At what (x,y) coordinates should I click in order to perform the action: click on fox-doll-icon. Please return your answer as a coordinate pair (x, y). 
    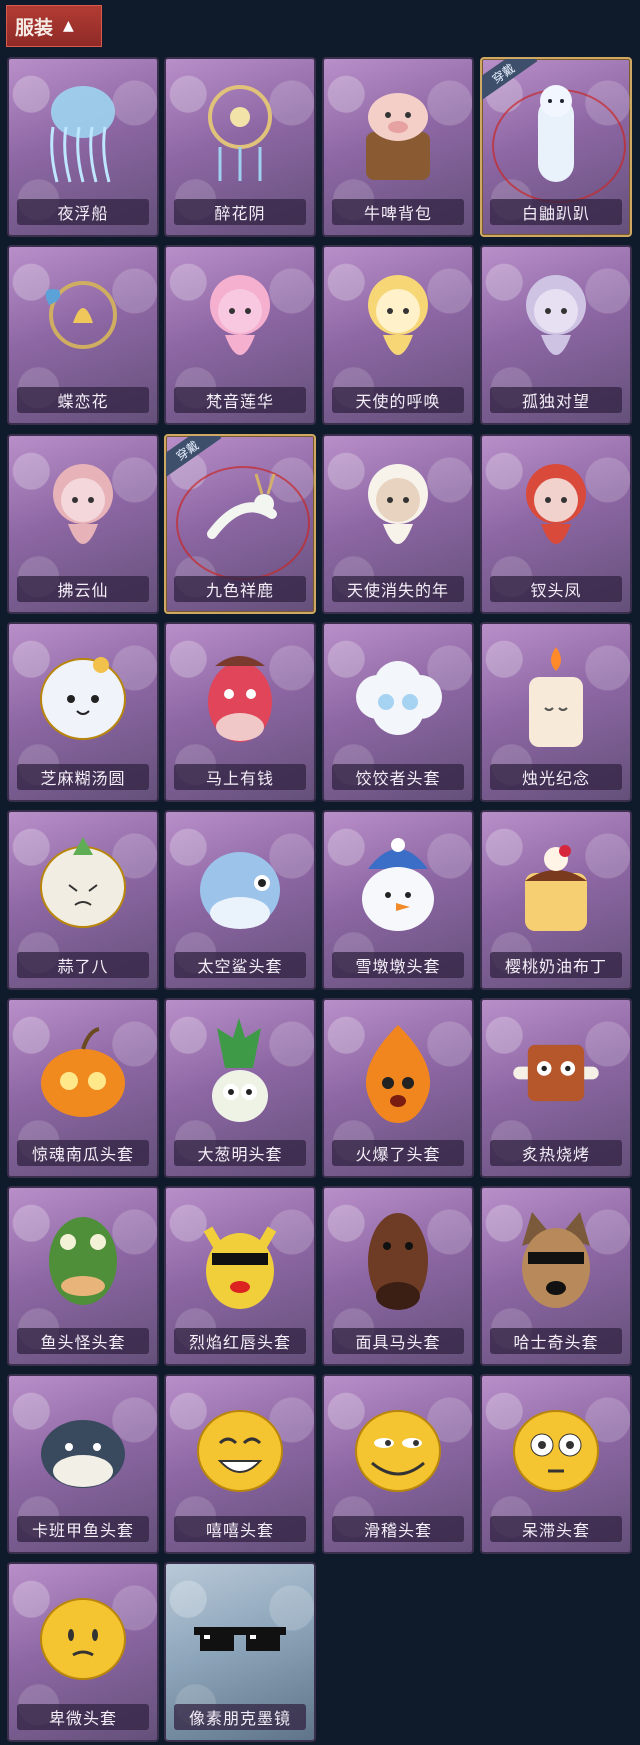
    Looking at the image, I should click on (83, 509).